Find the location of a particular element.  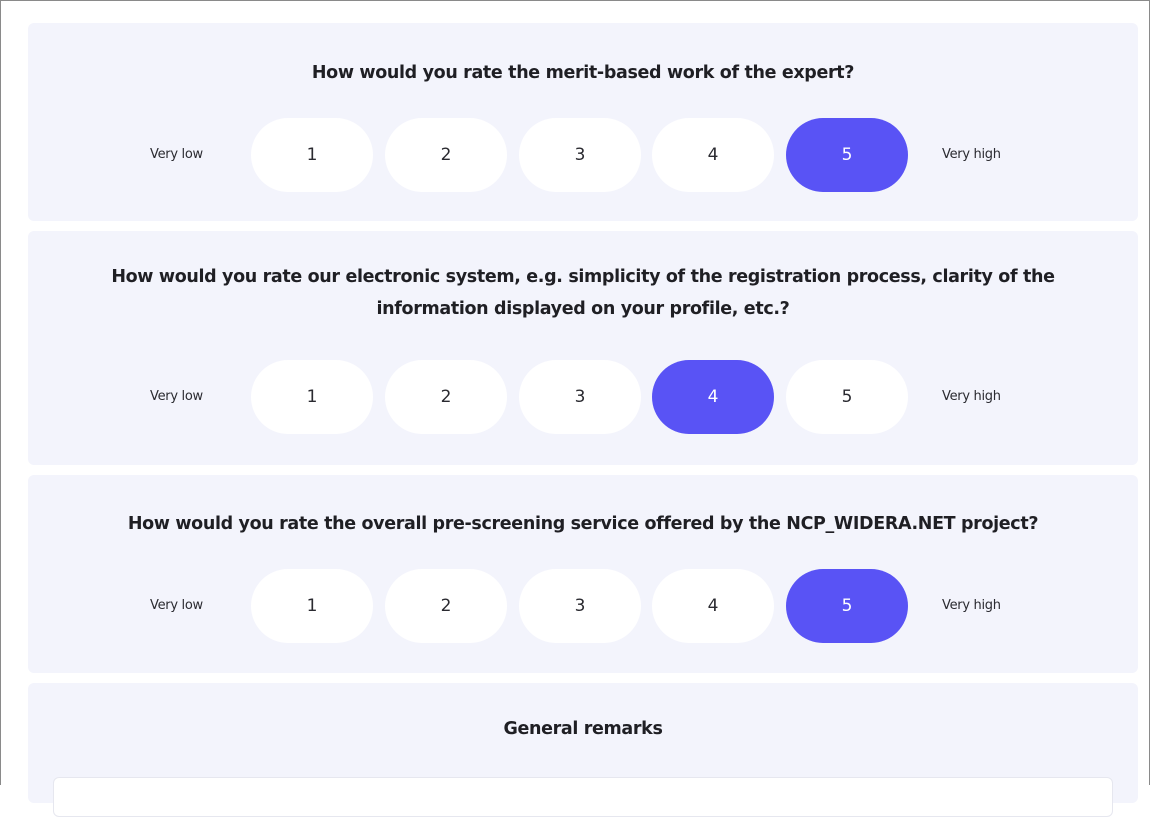

remarks-title: General remarks is located at coordinates (583, 729).